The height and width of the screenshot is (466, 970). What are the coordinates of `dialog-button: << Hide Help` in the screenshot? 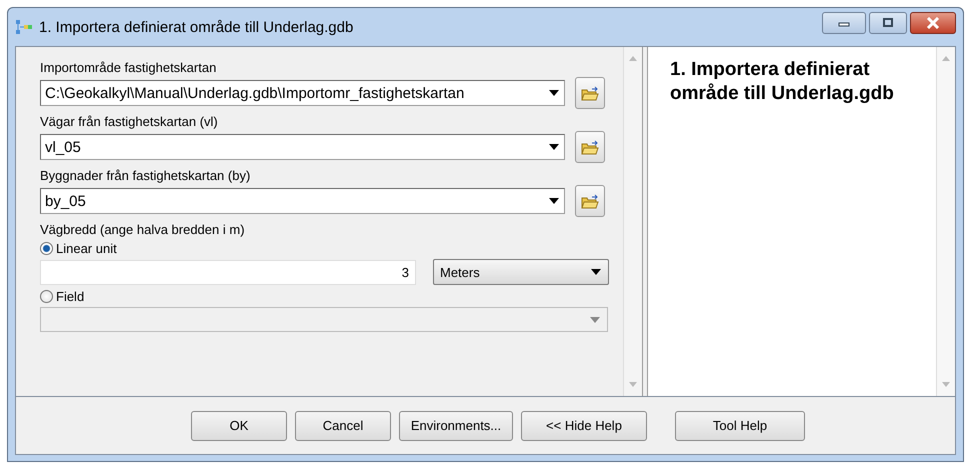 It's located at (584, 425).